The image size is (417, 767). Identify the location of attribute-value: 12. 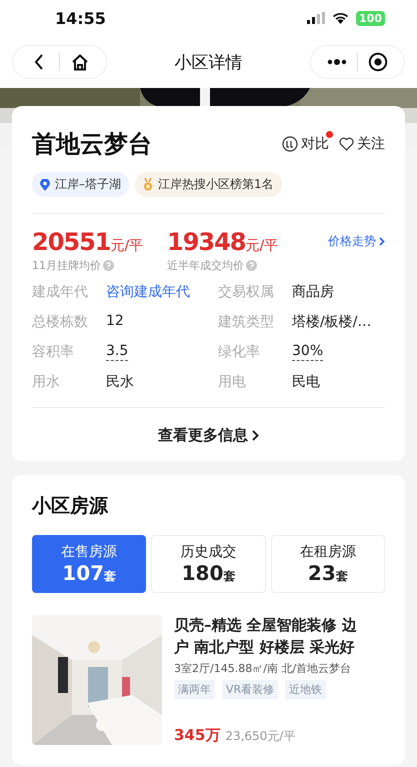
(115, 322).